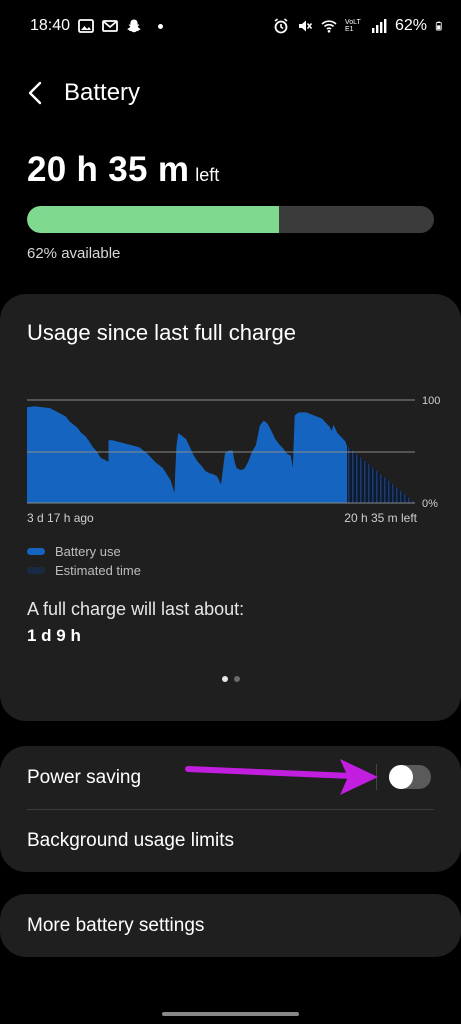  I want to click on legend-label: Estimated time, so click(98, 570).